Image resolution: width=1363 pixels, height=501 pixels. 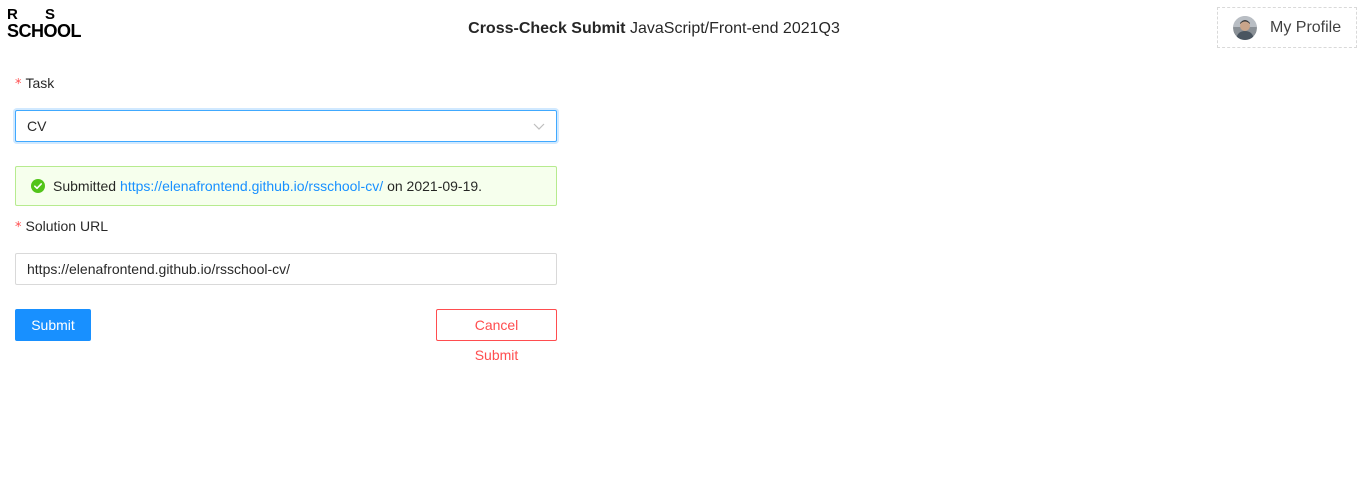 I want to click on form-actions: Submit Cancel Submit, so click(x=286, y=336).